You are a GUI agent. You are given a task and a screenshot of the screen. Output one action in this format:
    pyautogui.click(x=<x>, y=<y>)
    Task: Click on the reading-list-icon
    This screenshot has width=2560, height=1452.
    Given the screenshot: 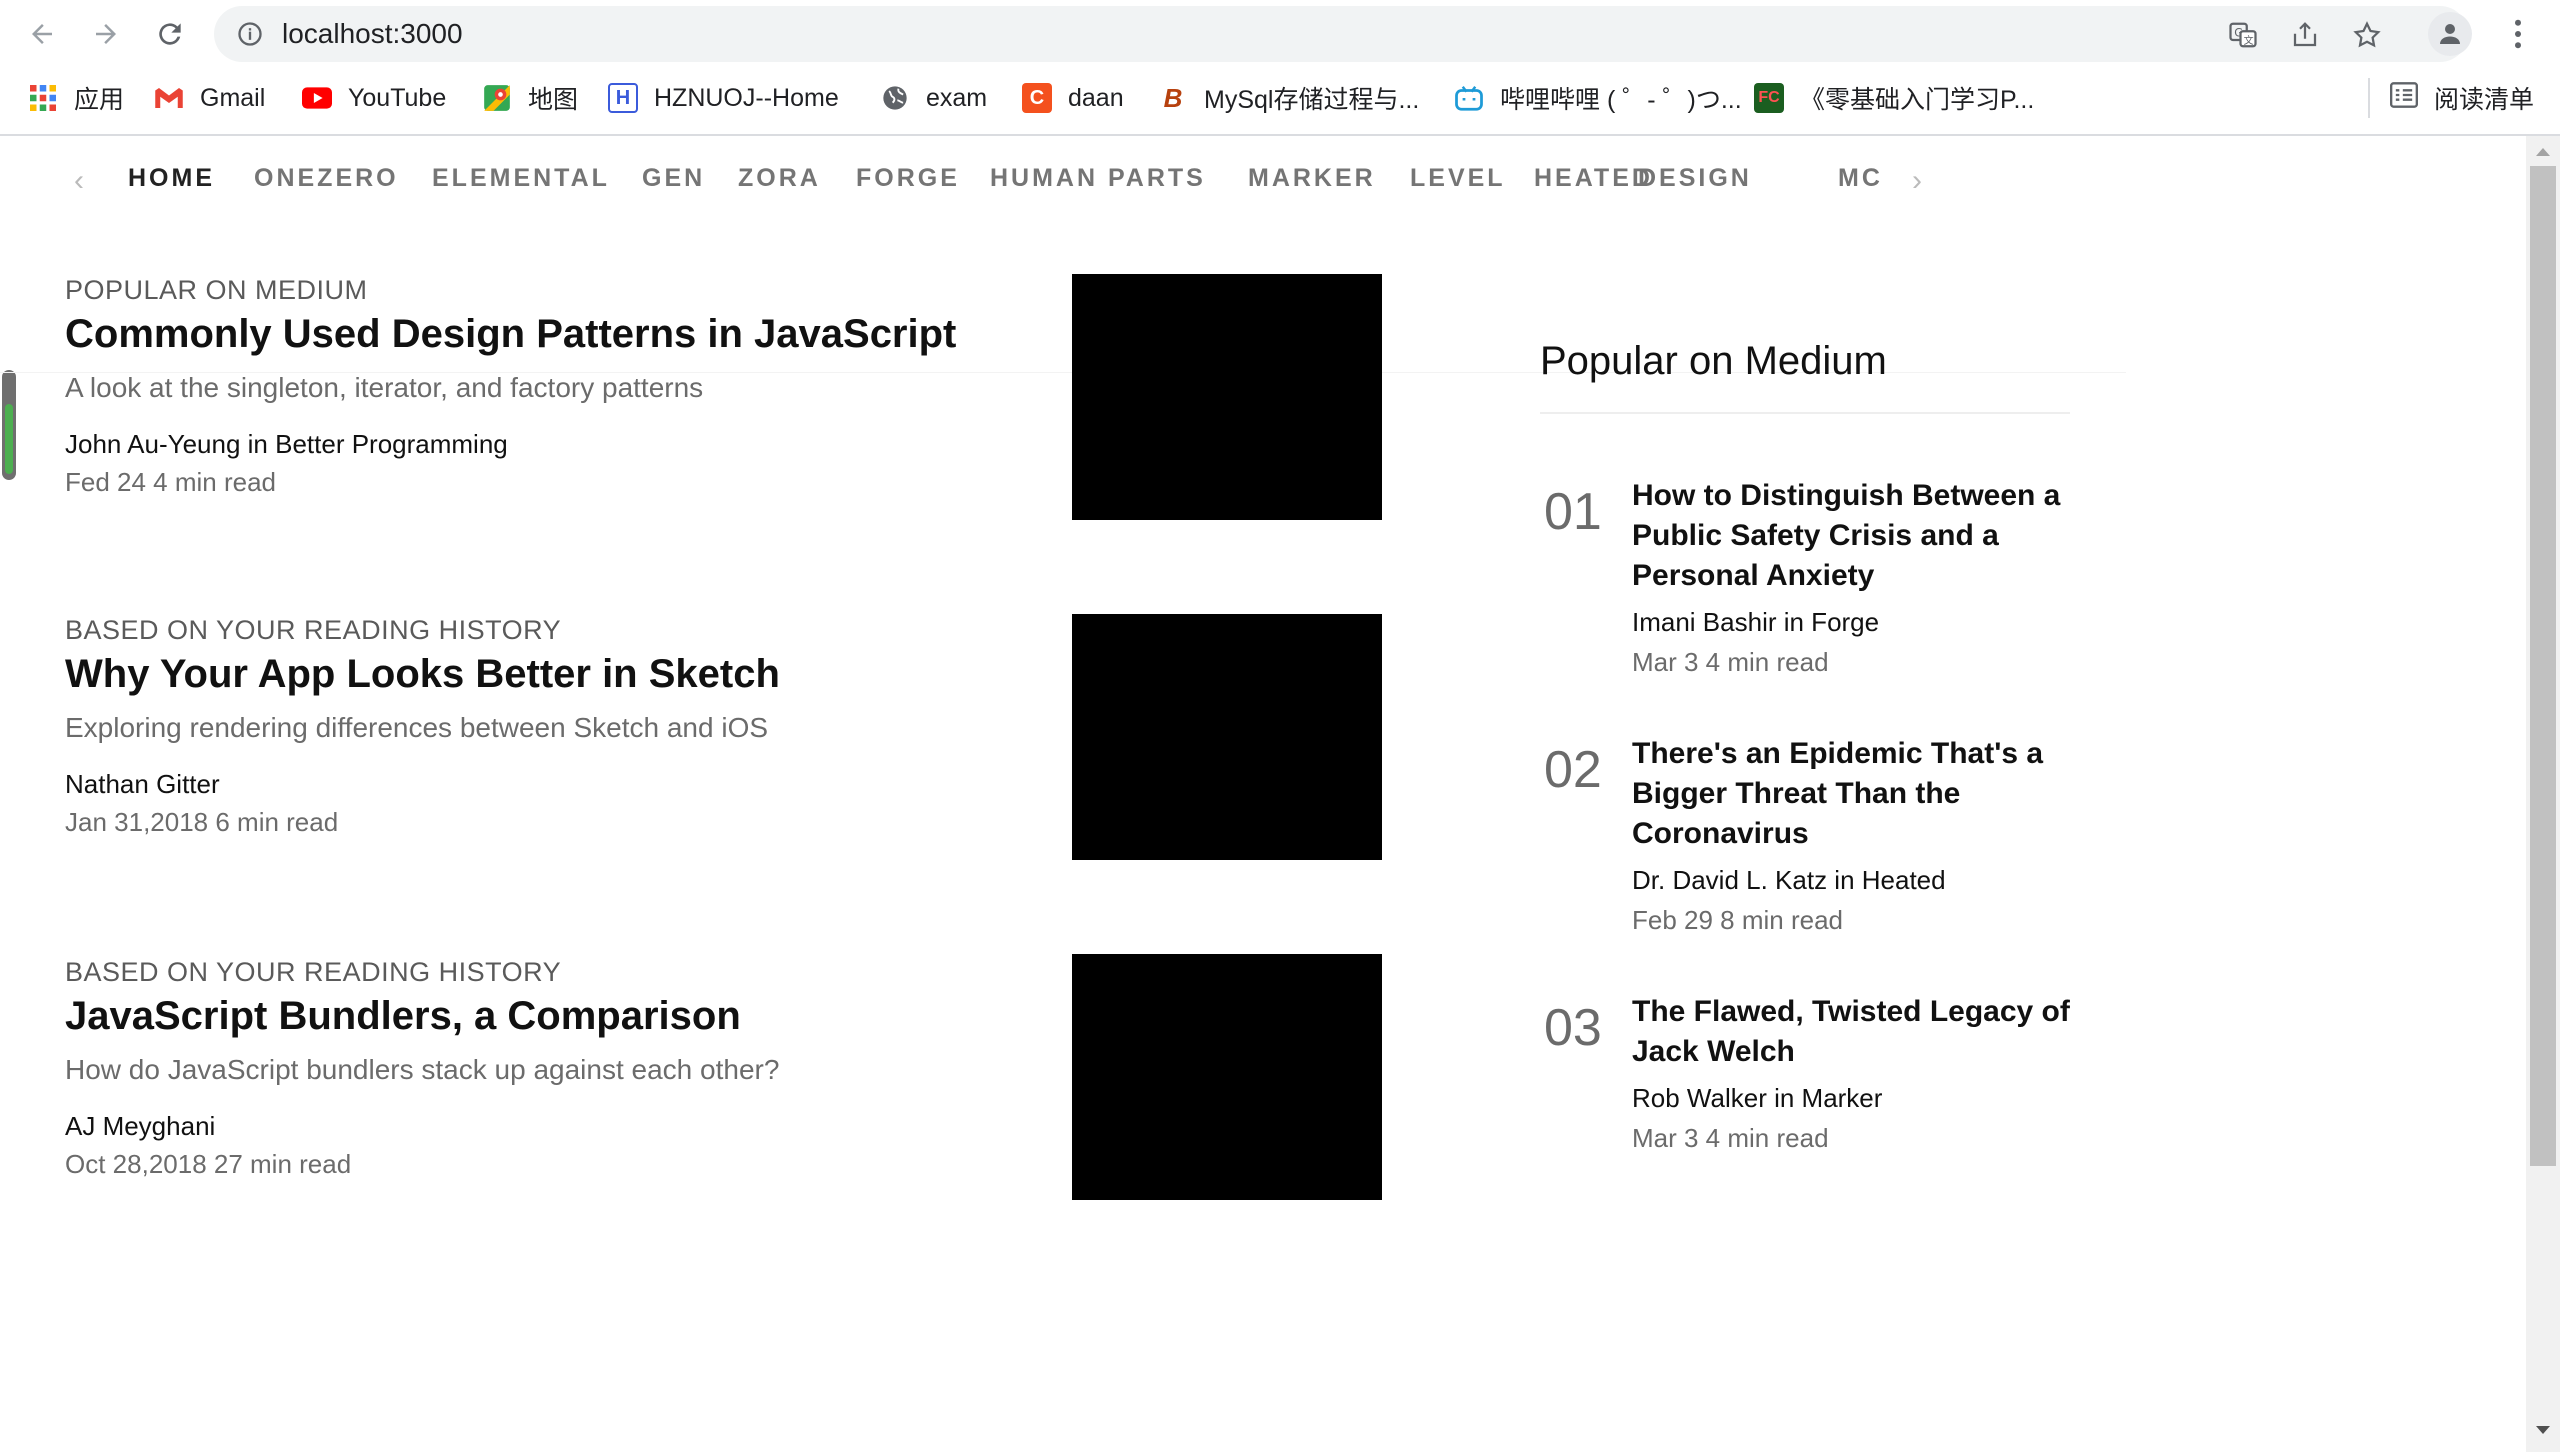 What is the action you would take?
    pyautogui.click(x=2404, y=98)
    